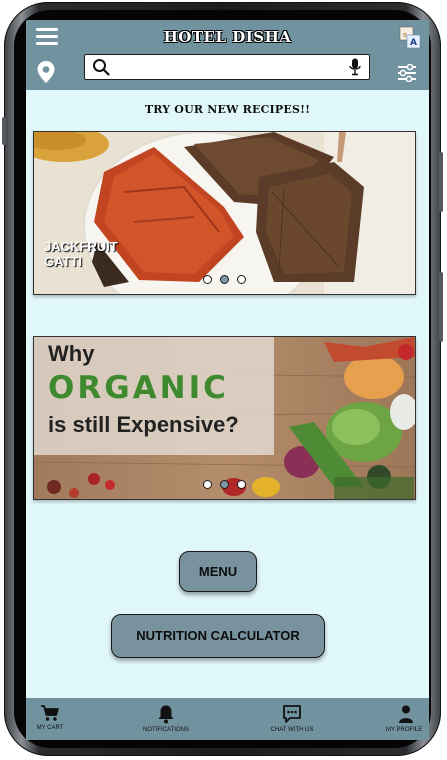  What do you see at coordinates (218, 571) in the screenshot?
I see `menu-button: MENU` at bounding box center [218, 571].